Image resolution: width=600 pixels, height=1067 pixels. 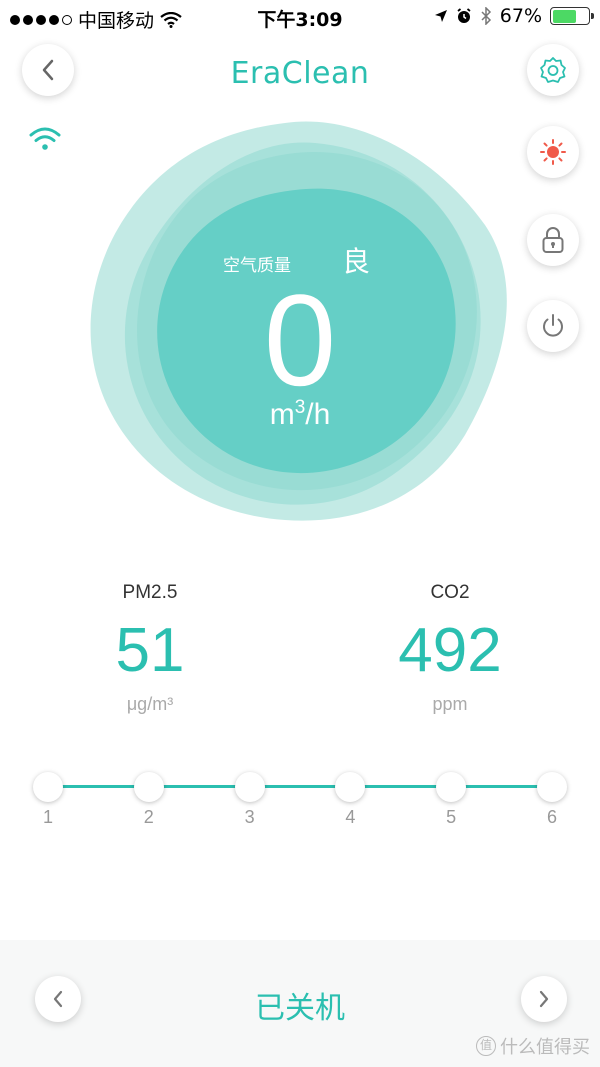 I want to click on status-bar: 中国移动 下午3:09 67%, so click(x=300, y=17).